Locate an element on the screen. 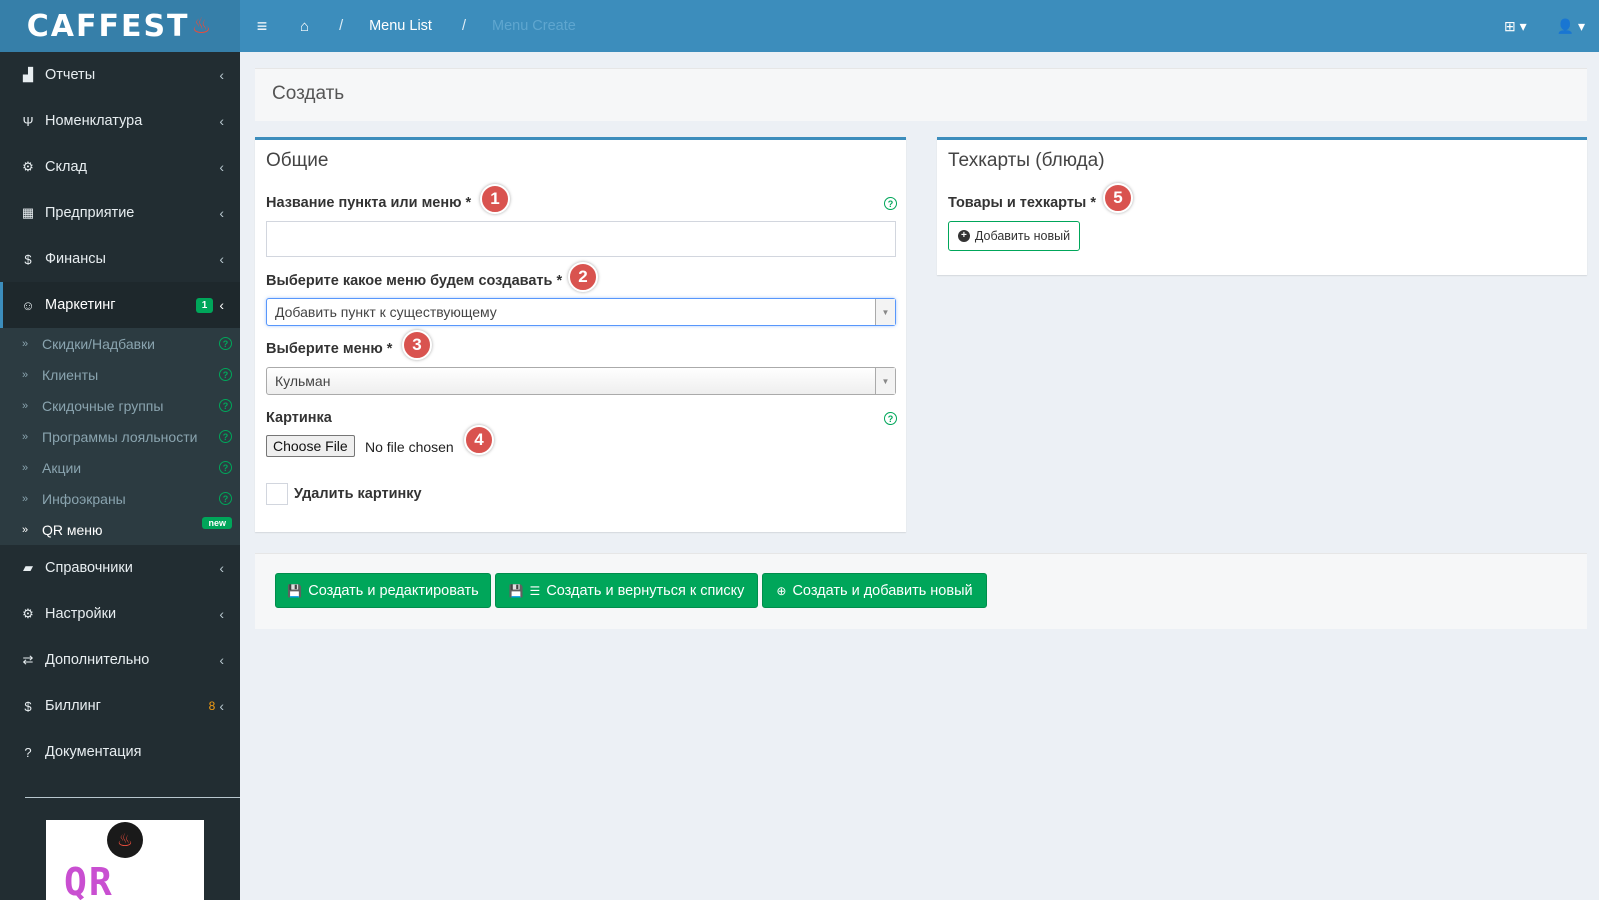  sidebar-item-enterprise: ▦ Предприятие ‹ is located at coordinates (120, 213).